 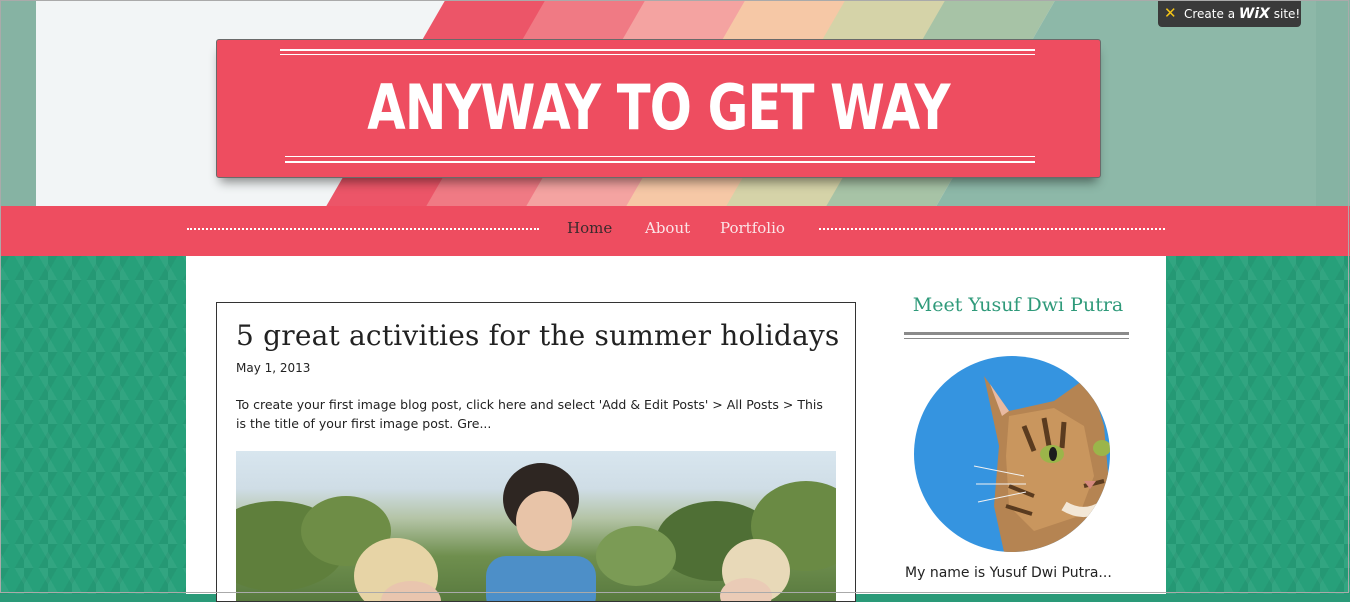 I want to click on avatar, so click(x=1012, y=454).